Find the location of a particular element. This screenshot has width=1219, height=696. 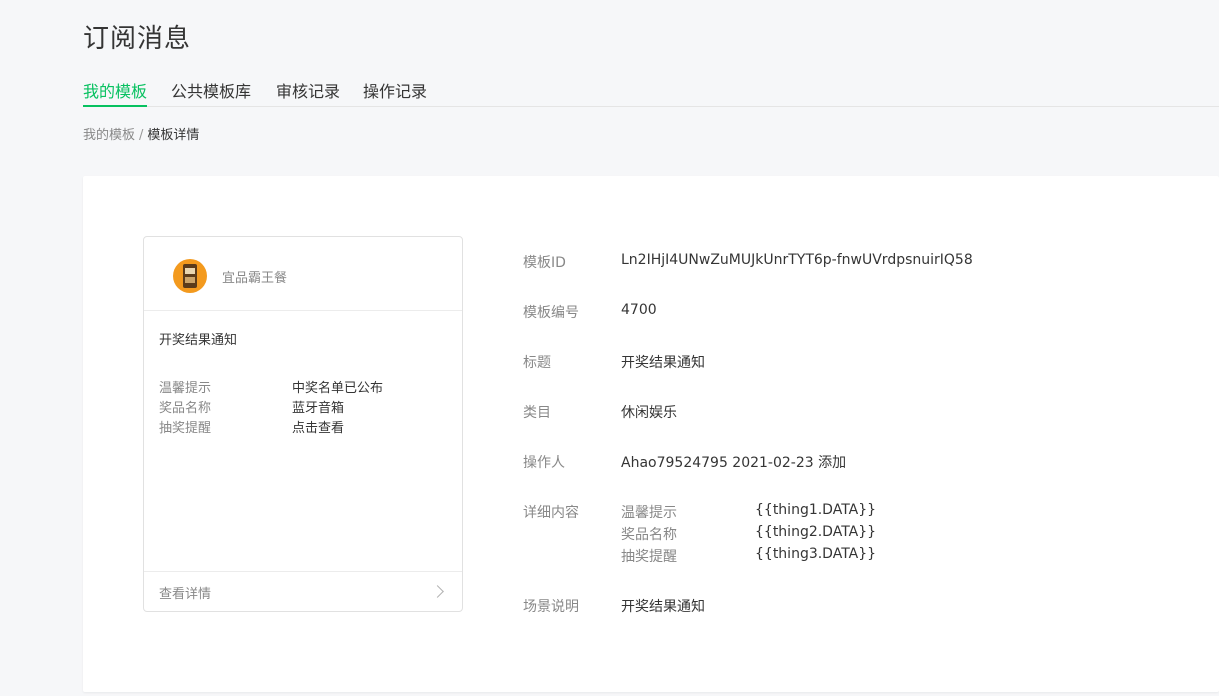

field-label: 类目 is located at coordinates (537, 413).